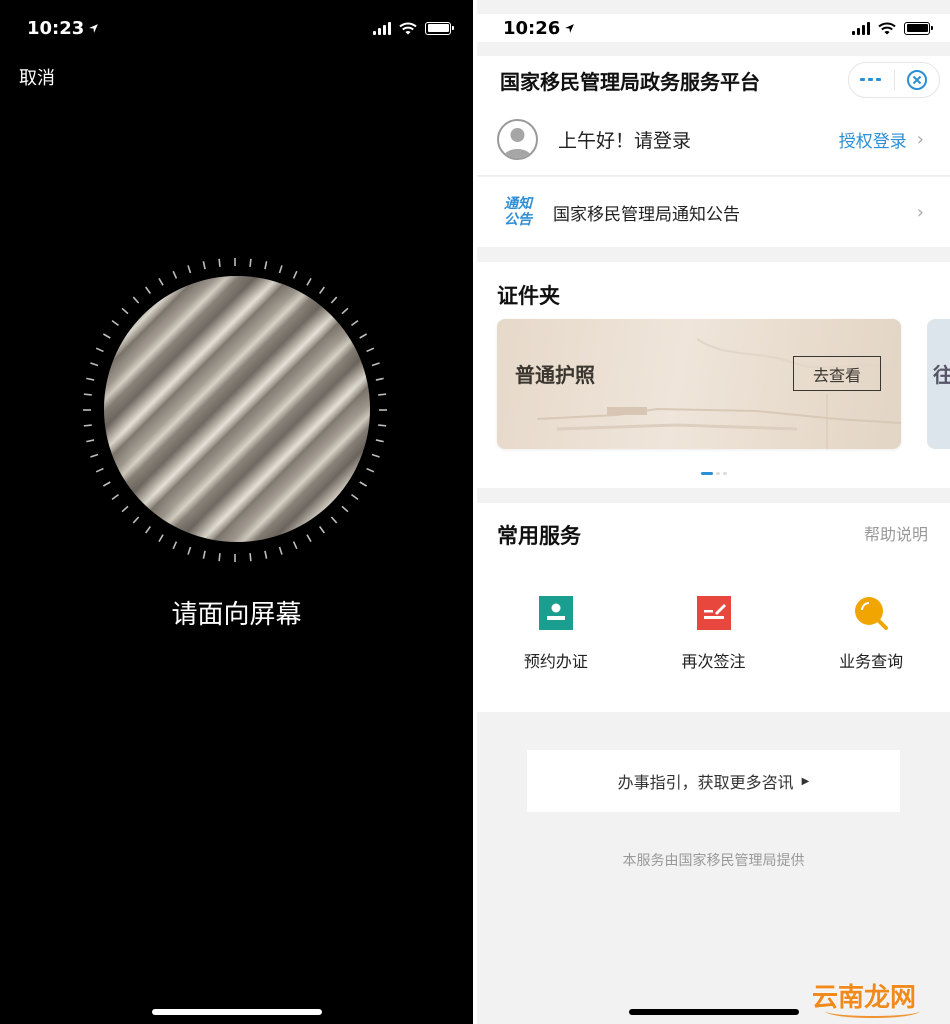  I want to click on view-button: 去查看, so click(837, 373).